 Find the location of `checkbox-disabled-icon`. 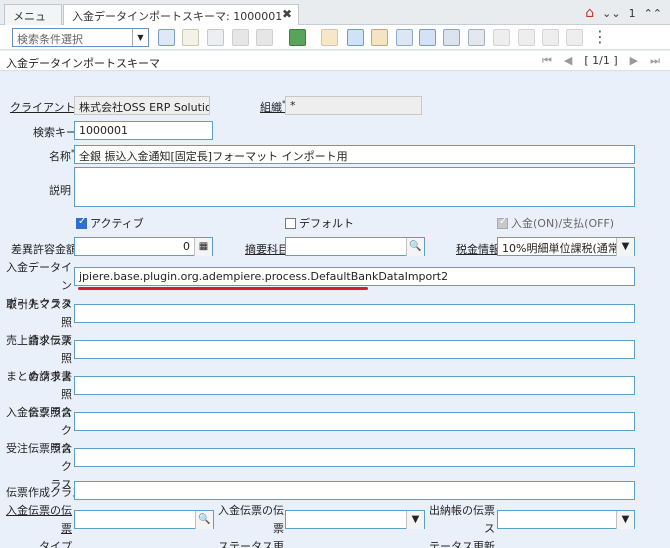

checkbox-disabled-icon is located at coordinates (502, 222).